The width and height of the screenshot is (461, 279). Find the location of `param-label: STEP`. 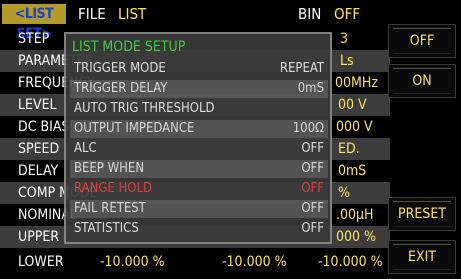

param-label: STEP is located at coordinates (34, 39).